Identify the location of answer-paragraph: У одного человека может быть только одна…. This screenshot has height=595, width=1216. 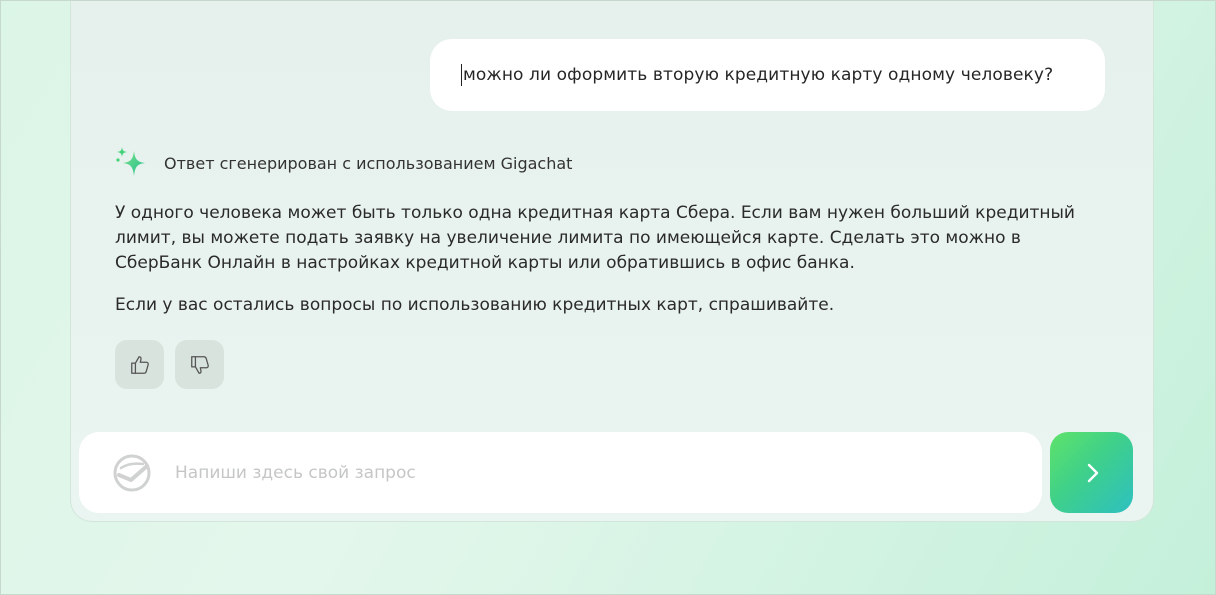
(595, 238).